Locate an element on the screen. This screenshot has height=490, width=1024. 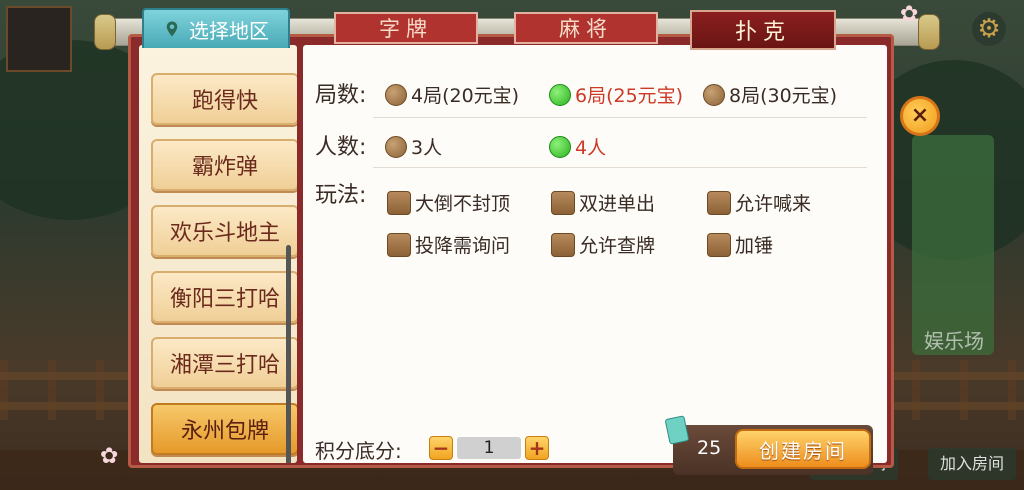
players-option-4: 4人 is located at coordinates (577, 146).